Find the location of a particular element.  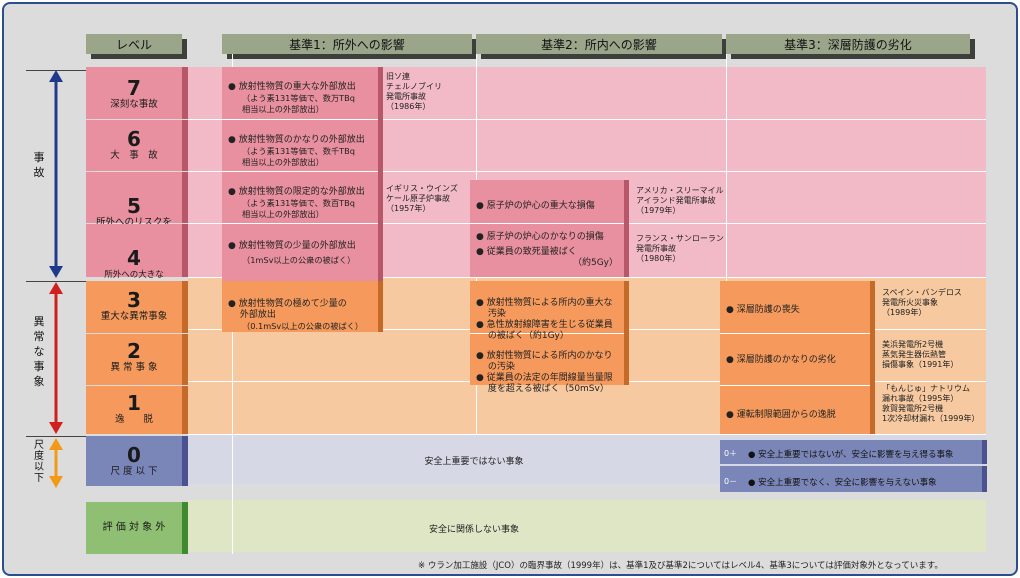

side-label-anomaly: 異 常 な 事 象 is located at coordinates (39, 351).